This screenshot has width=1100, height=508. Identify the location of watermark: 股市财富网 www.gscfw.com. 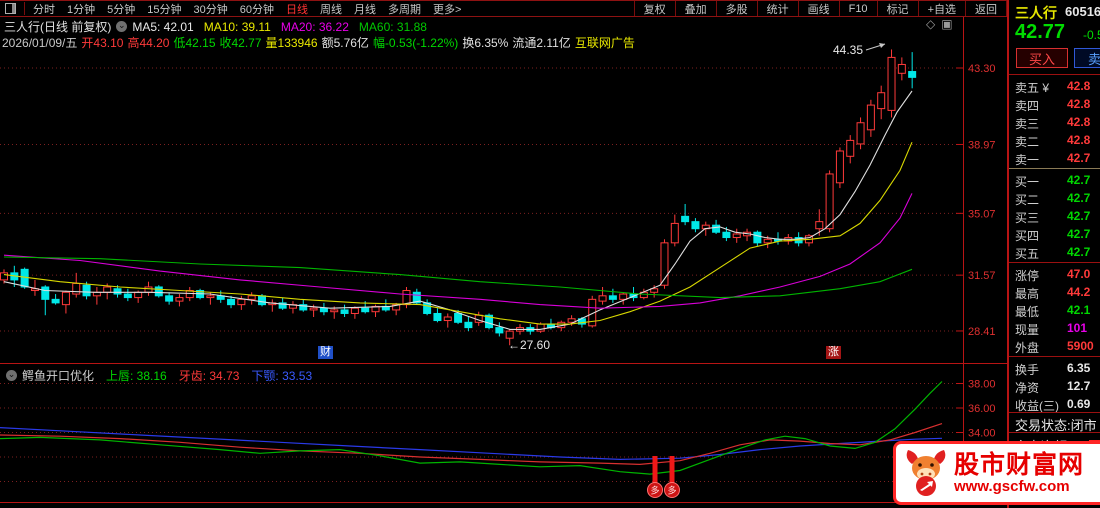
(996, 473).